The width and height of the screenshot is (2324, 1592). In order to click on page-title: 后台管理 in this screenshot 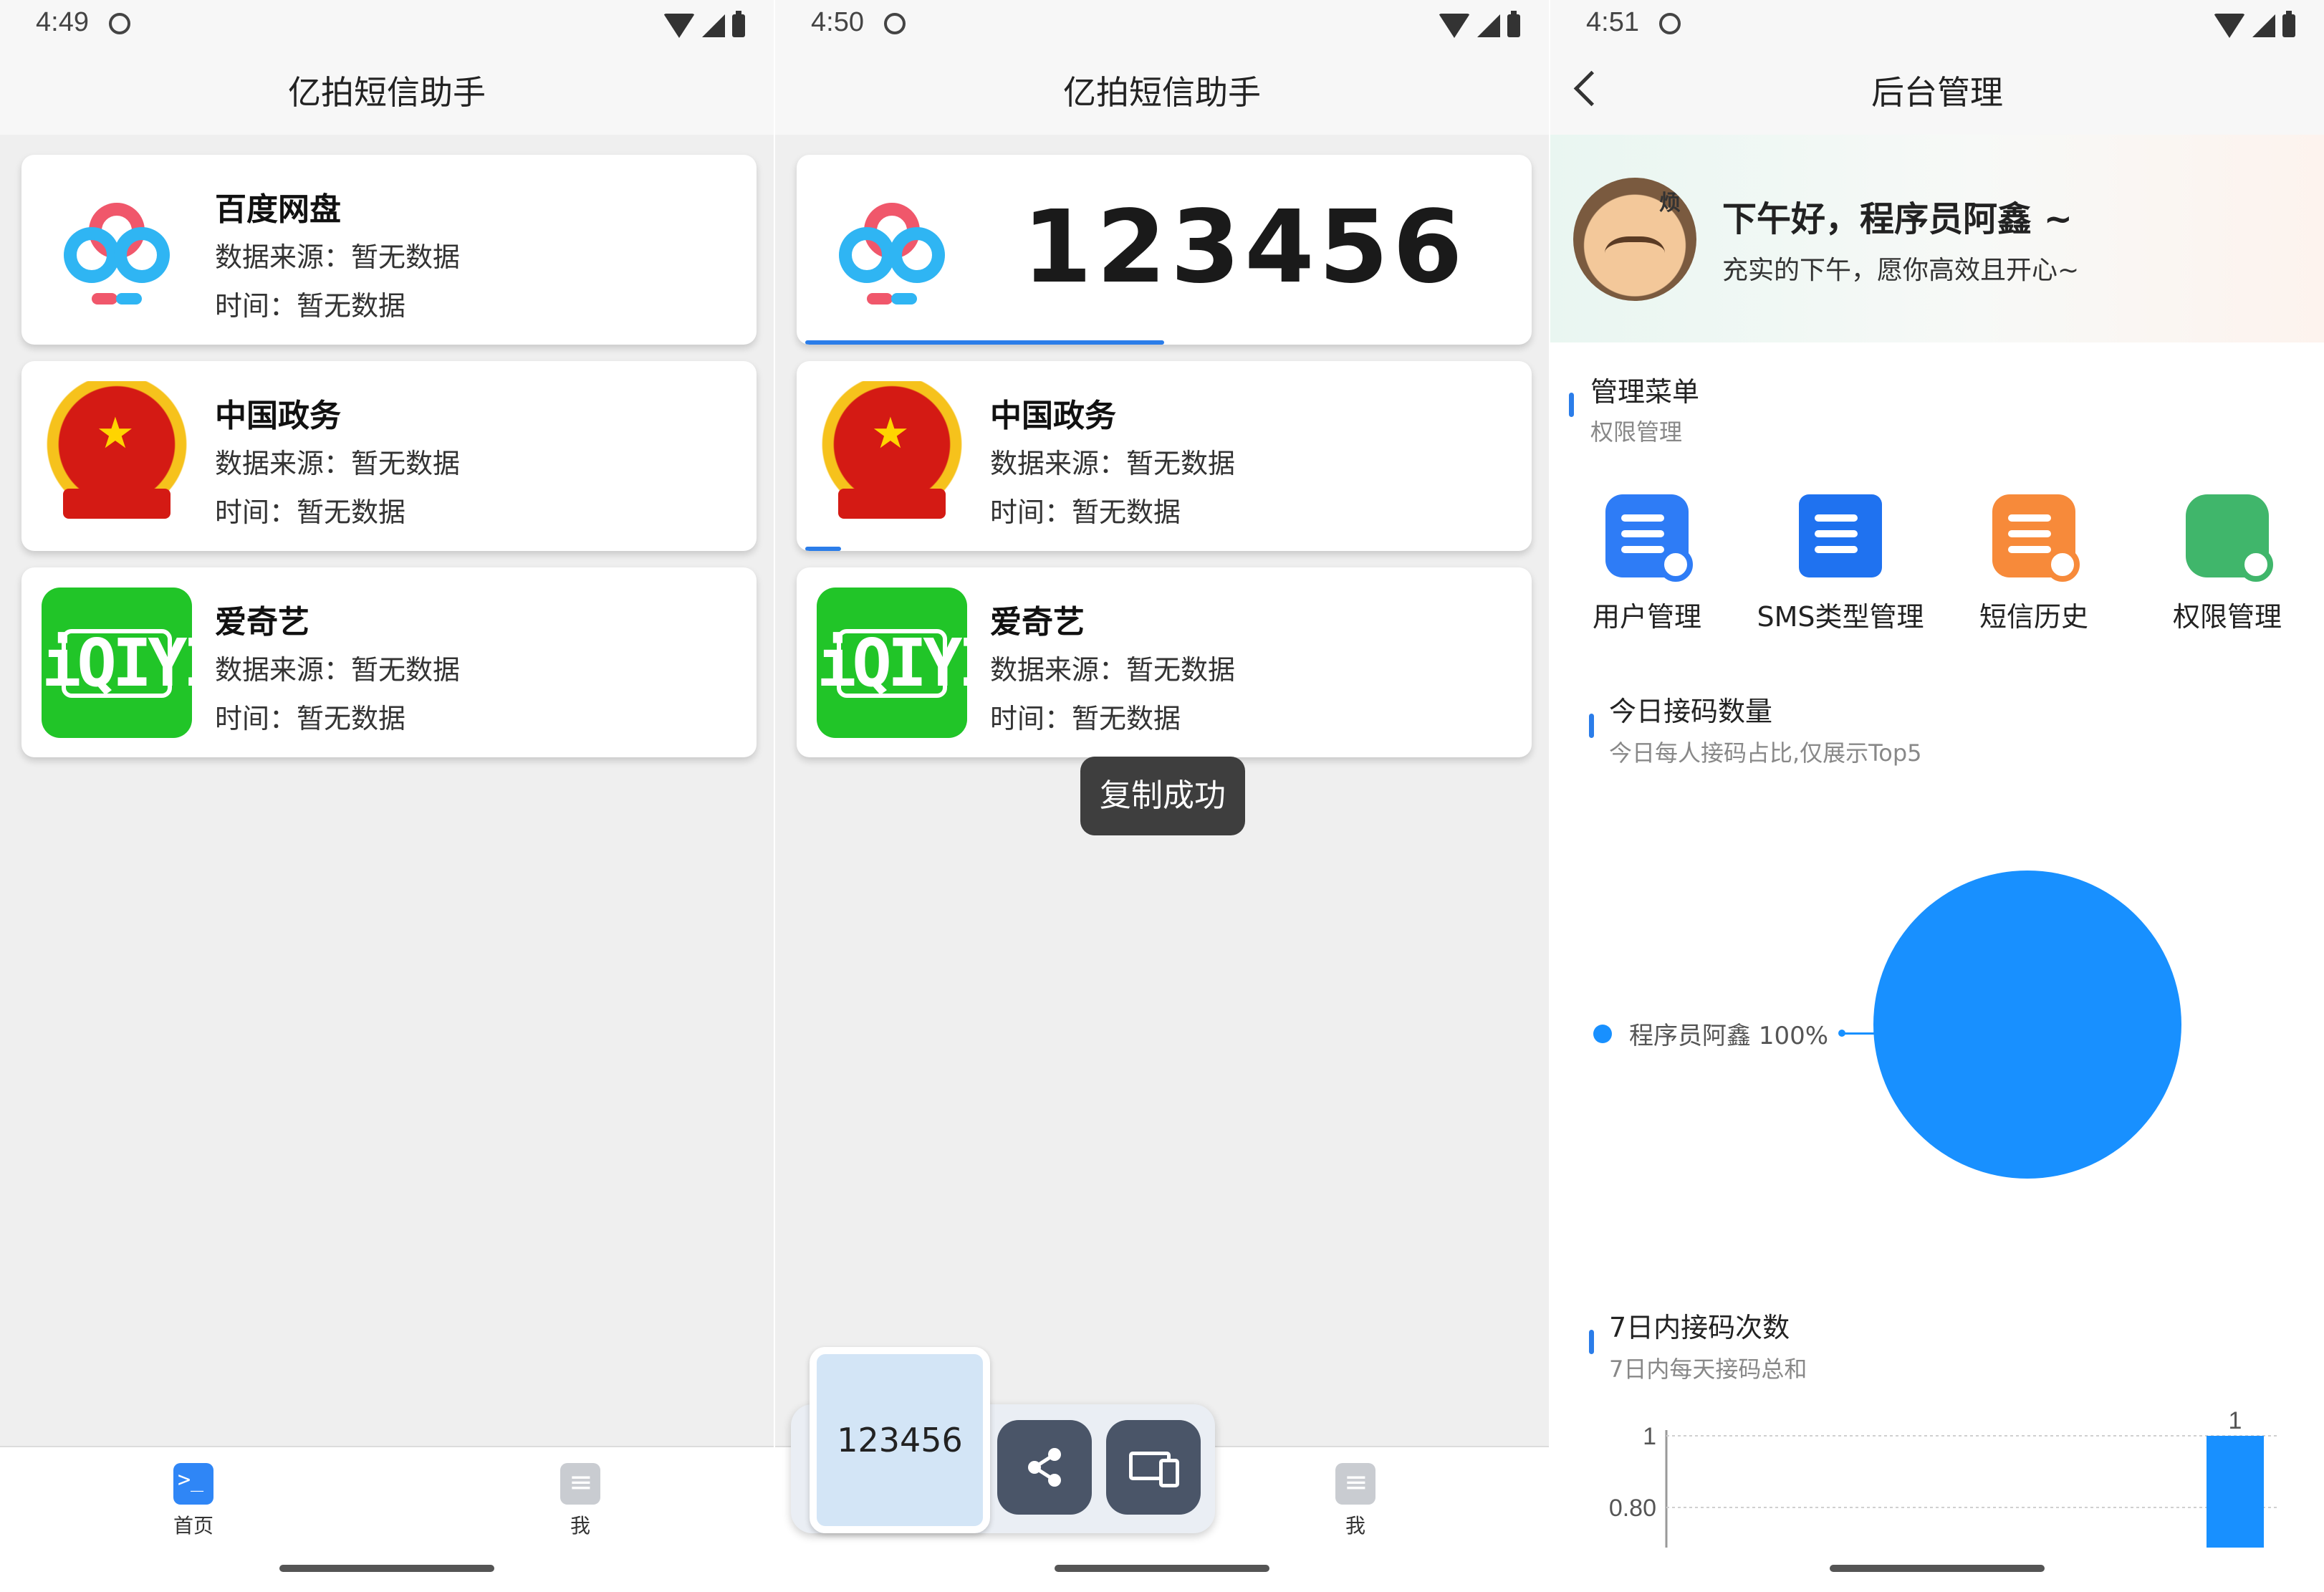, I will do `click(1937, 93)`.